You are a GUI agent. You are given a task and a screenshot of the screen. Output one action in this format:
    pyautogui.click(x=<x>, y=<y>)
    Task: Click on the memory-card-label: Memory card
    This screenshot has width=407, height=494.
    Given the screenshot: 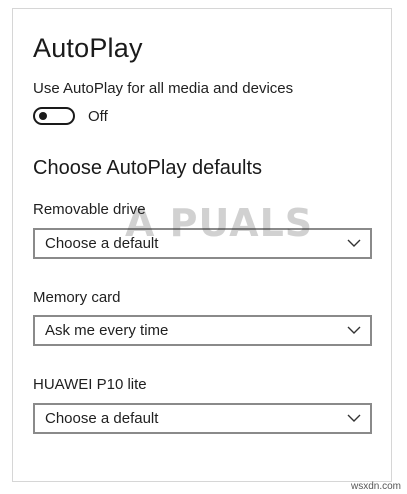 What is the action you would take?
    pyautogui.click(x=77, y=297)
    